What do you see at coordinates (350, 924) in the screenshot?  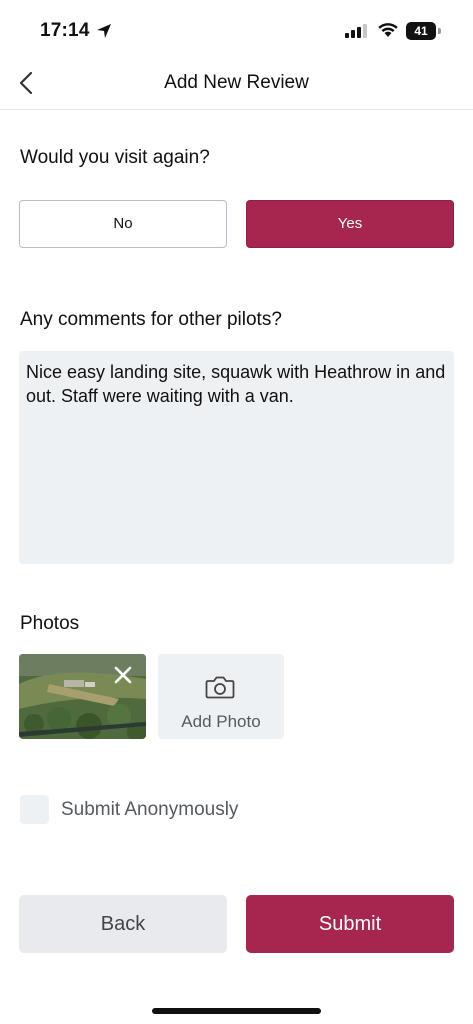 I see `submit-button: Submit` at bounding box center [350, 924].